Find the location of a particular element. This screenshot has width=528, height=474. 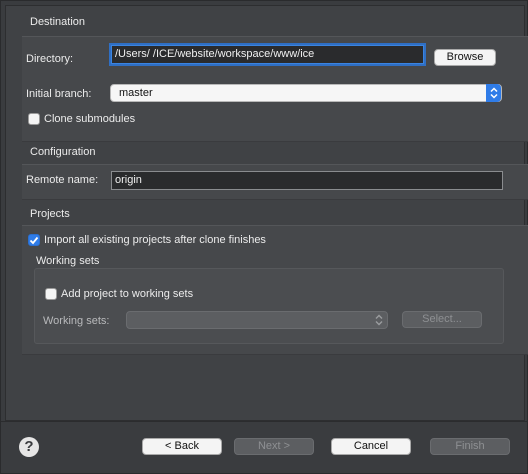

working-sets-title: Working sets is located at coordinates (68, 261).